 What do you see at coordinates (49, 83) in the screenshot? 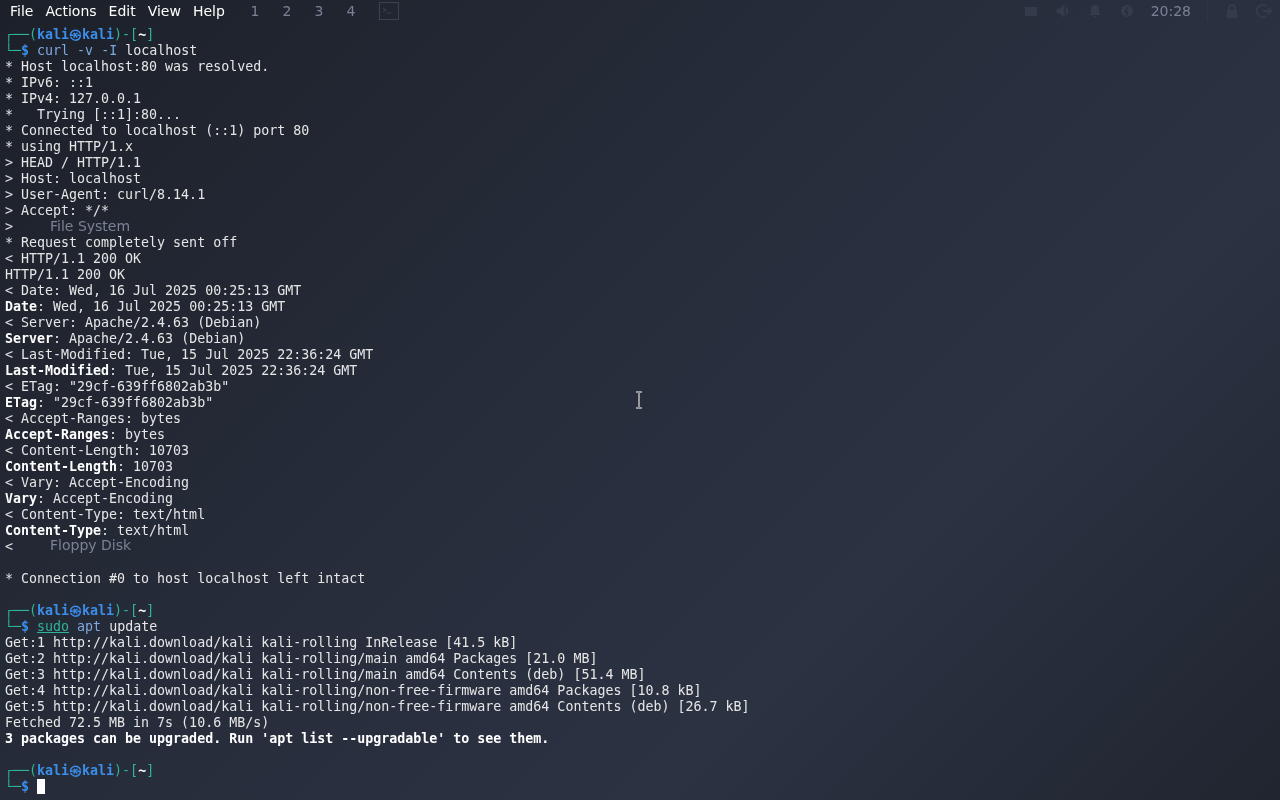
I see `output-line: * IPv6: ::1` at bounding box center [49, 83].